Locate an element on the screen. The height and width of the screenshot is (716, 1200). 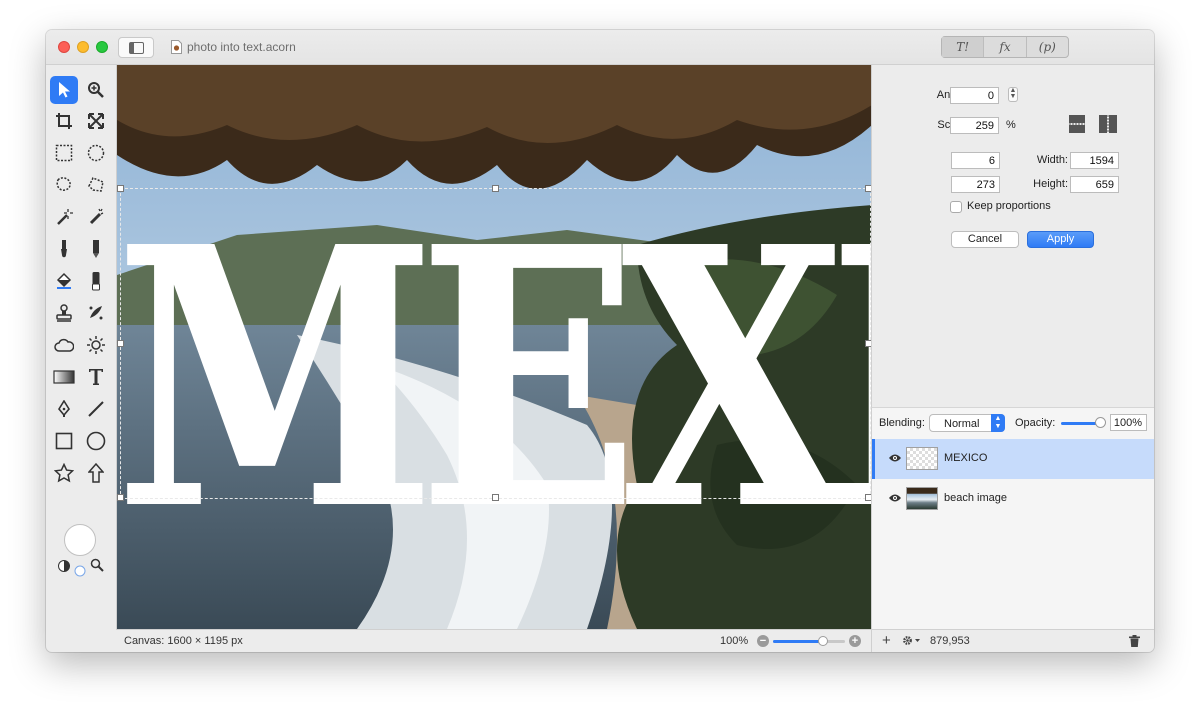
blending-select: Normal ▲ ▼ is located at coordinates (967, 423).